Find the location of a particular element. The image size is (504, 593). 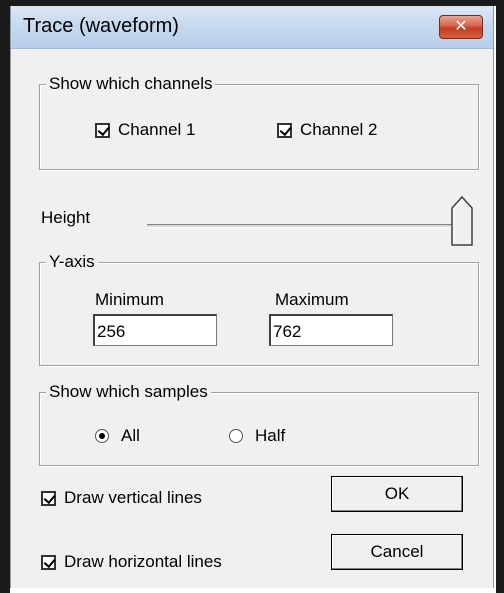

outer-frame-left is located at coordinates (5, 296).